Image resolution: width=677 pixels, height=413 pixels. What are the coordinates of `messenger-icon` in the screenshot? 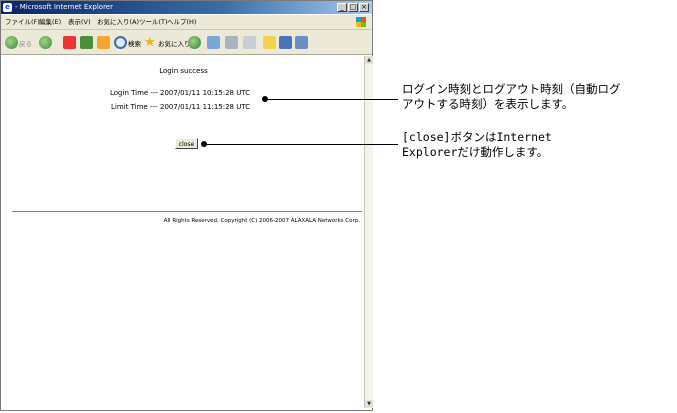 It's located at (285, 42).